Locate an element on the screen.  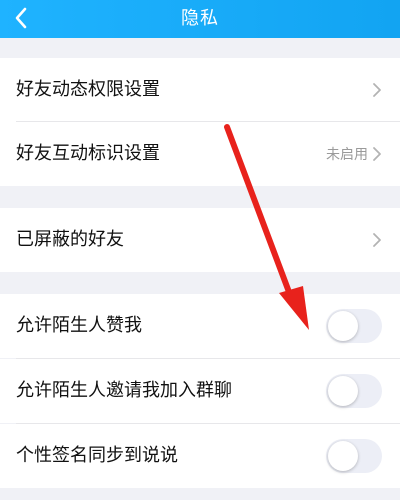
row-friend-feed-permission: 好友动态权限设置 is located at coordinates (200, 90).